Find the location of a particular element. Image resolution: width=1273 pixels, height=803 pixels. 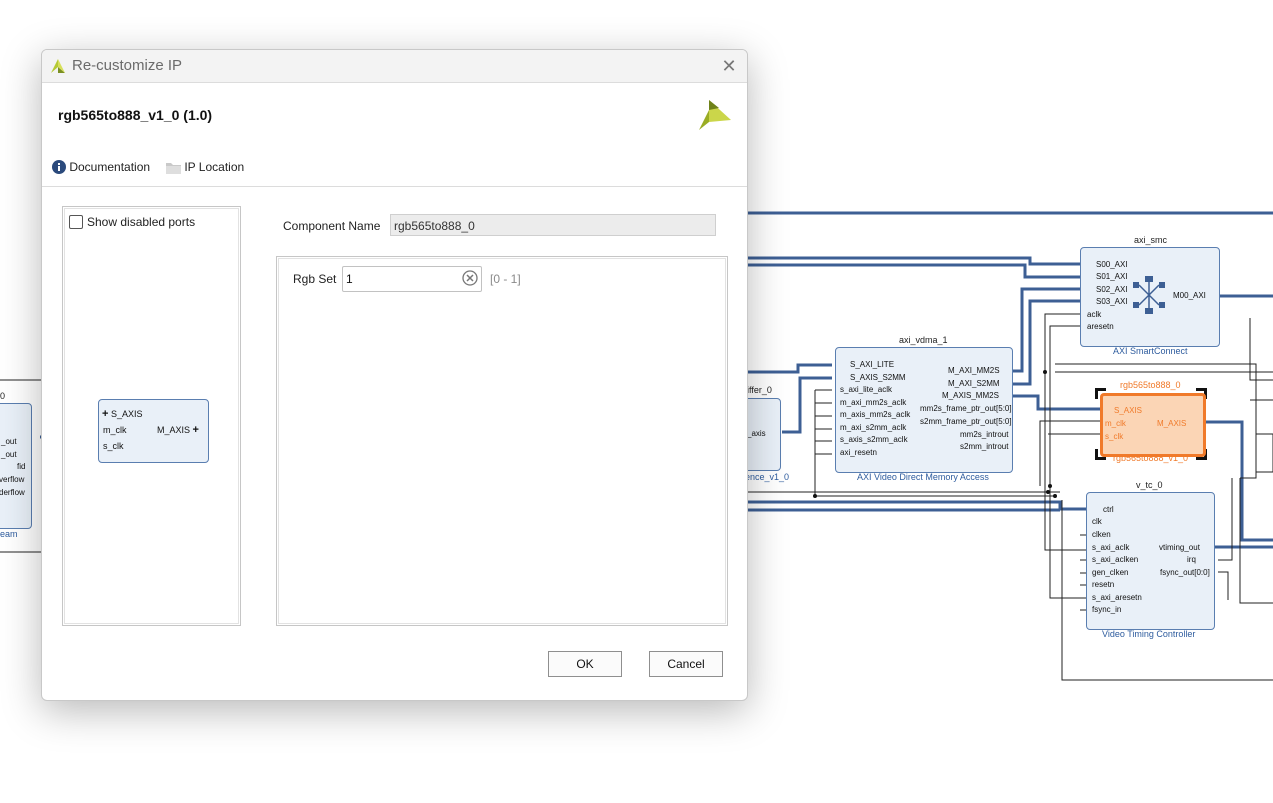

vdma-port-s-axi-lite: S_AXI_LITE is located at coordinates (872, 365).